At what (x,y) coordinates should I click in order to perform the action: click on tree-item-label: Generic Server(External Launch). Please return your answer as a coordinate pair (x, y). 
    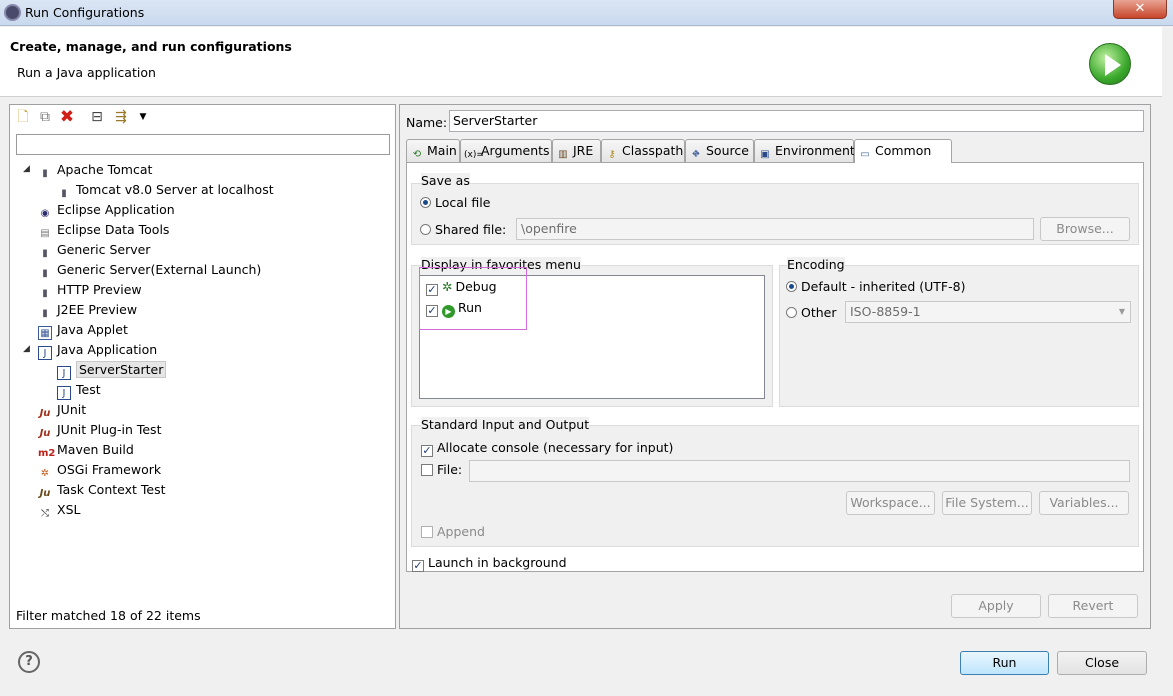
    Looking at the image, I should click on (159, 269).